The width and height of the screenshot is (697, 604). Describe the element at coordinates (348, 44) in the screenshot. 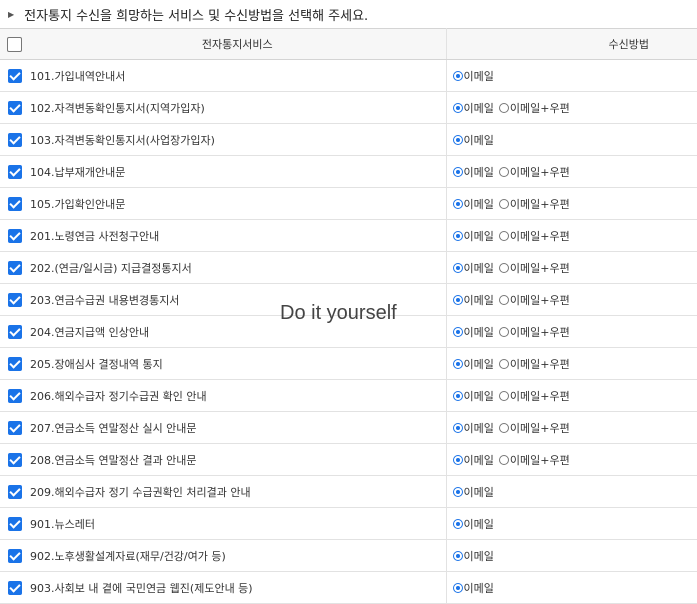

I see `table-header-row: 전자통지서비스 수신방법` at that location.